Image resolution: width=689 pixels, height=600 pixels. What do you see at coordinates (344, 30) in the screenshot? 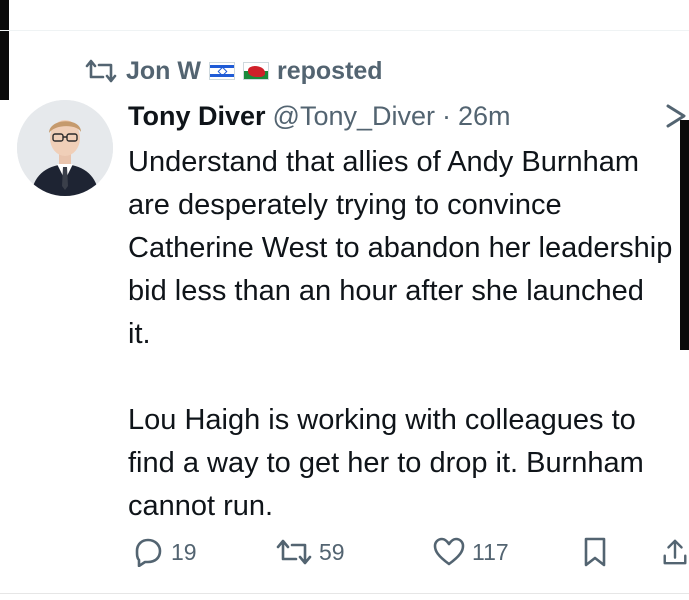
I see `divider-top` at bounding box center [344, 30].